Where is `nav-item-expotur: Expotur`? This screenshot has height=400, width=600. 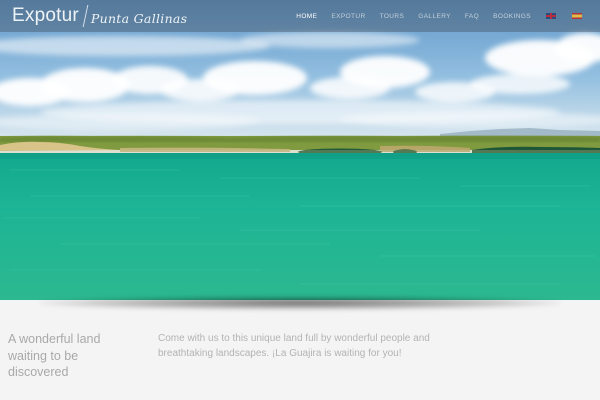
nav-item-expotur: Expotur is located at coordinates (348, 16).